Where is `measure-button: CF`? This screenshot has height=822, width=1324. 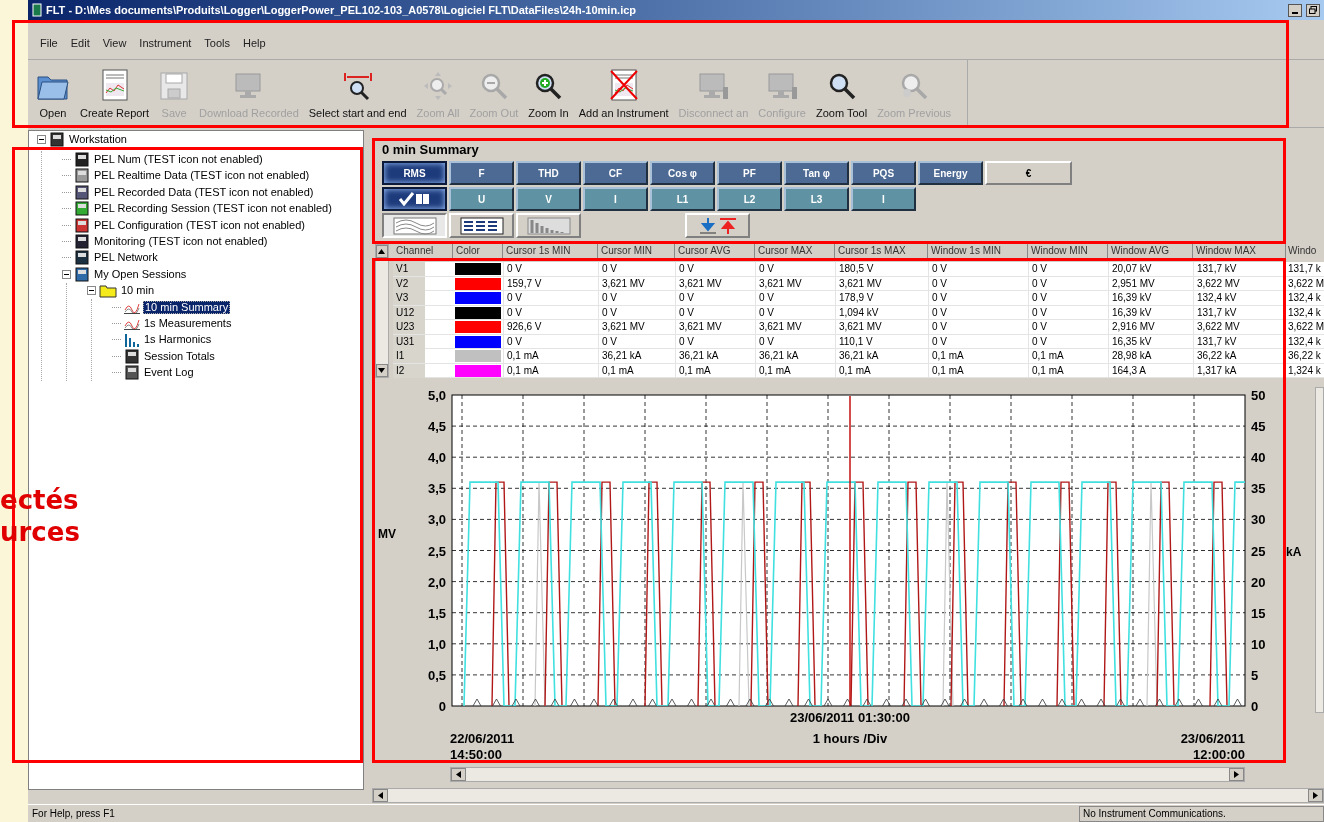
measure-button: CF is located at coordinates (615, 173).